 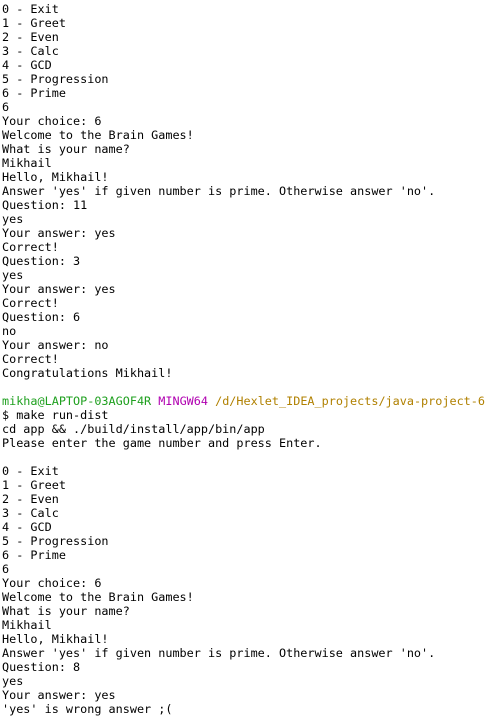 I want to click on terminal-line: 'yes' is wrong answer ;(, so click(x=87, y=709).